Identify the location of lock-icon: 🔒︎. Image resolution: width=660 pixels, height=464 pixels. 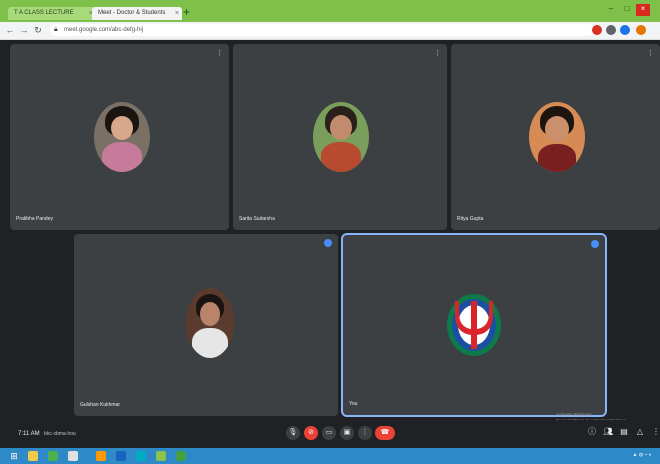
(56, 29).